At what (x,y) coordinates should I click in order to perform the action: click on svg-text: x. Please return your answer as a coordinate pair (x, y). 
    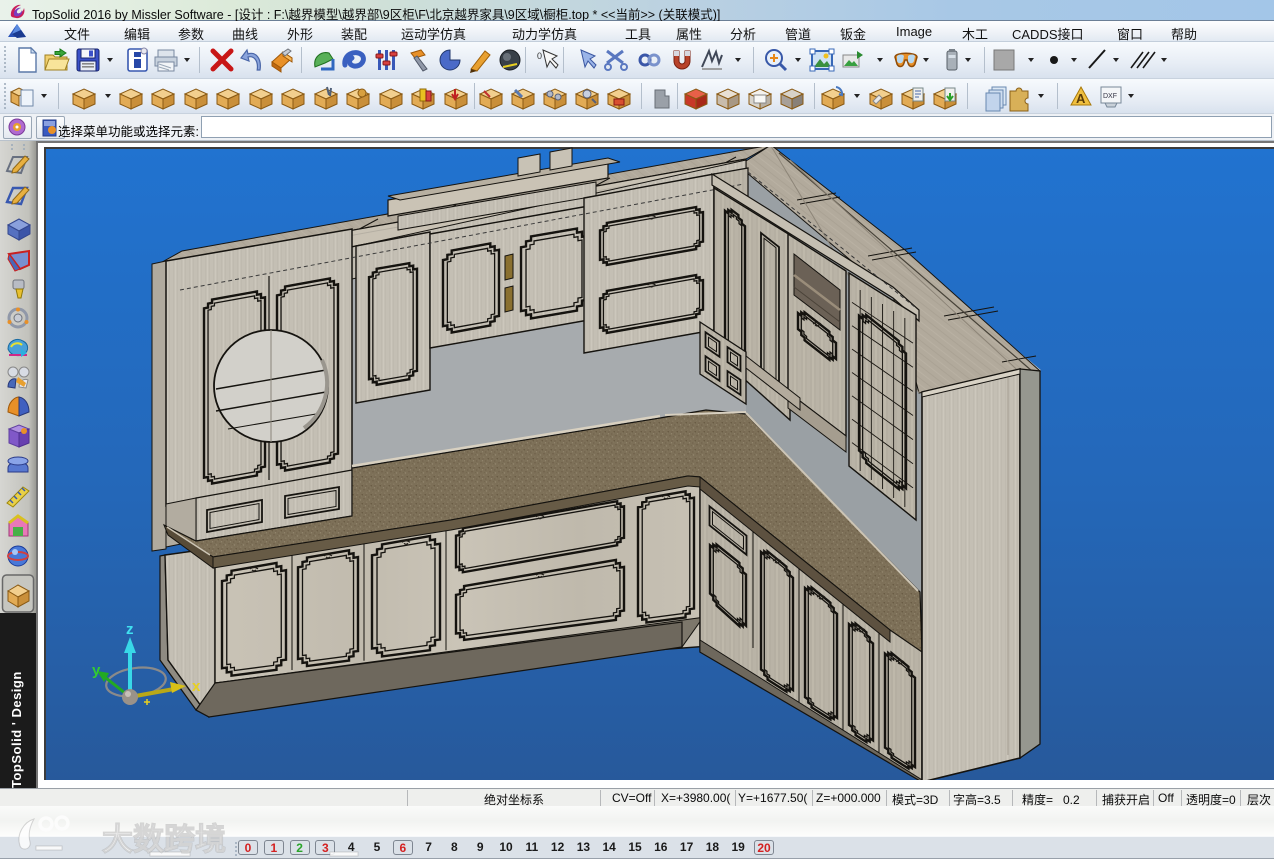
    Looking at the image, I should click on (196, 686).